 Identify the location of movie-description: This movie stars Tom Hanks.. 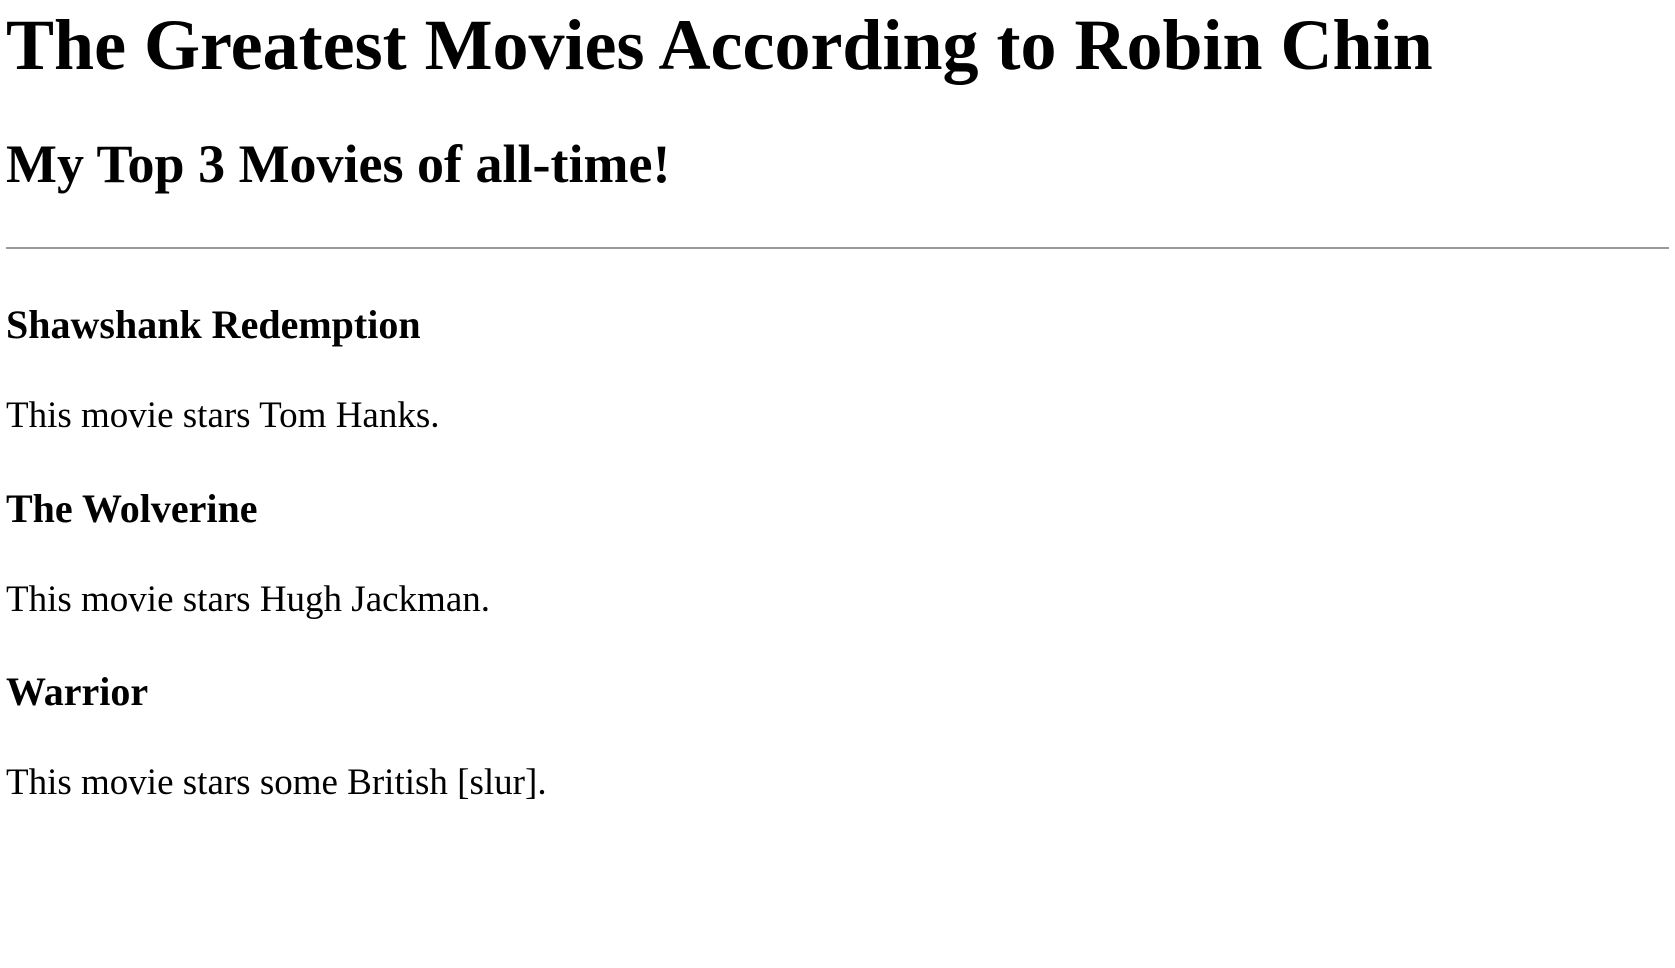
(223, 416).